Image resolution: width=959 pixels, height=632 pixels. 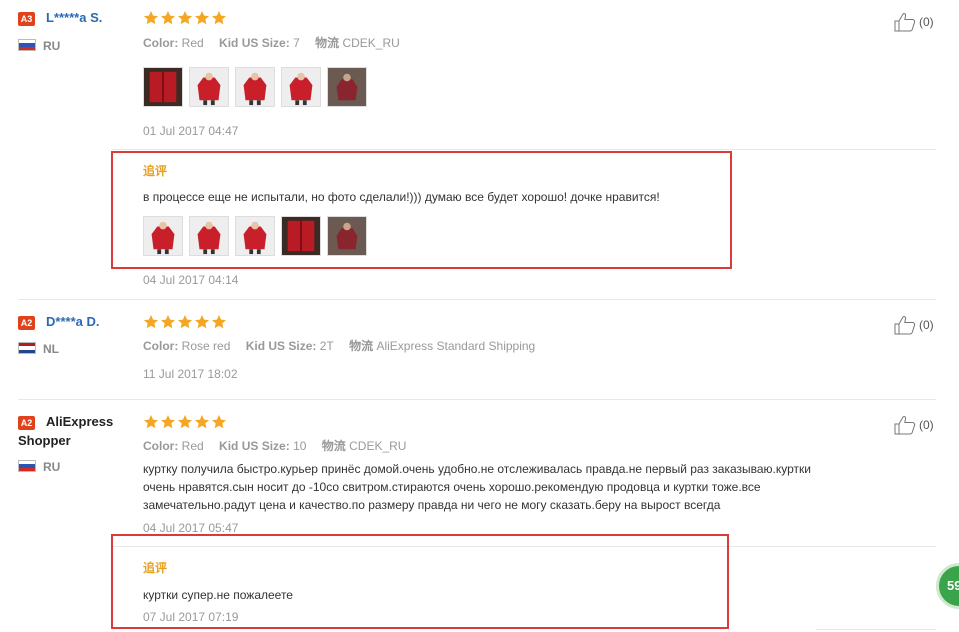 What do you see at coordinates (44, 441) in the screenshot?
I see `reviewer-name-cont: Shopper` at bounding box center [44, 441].